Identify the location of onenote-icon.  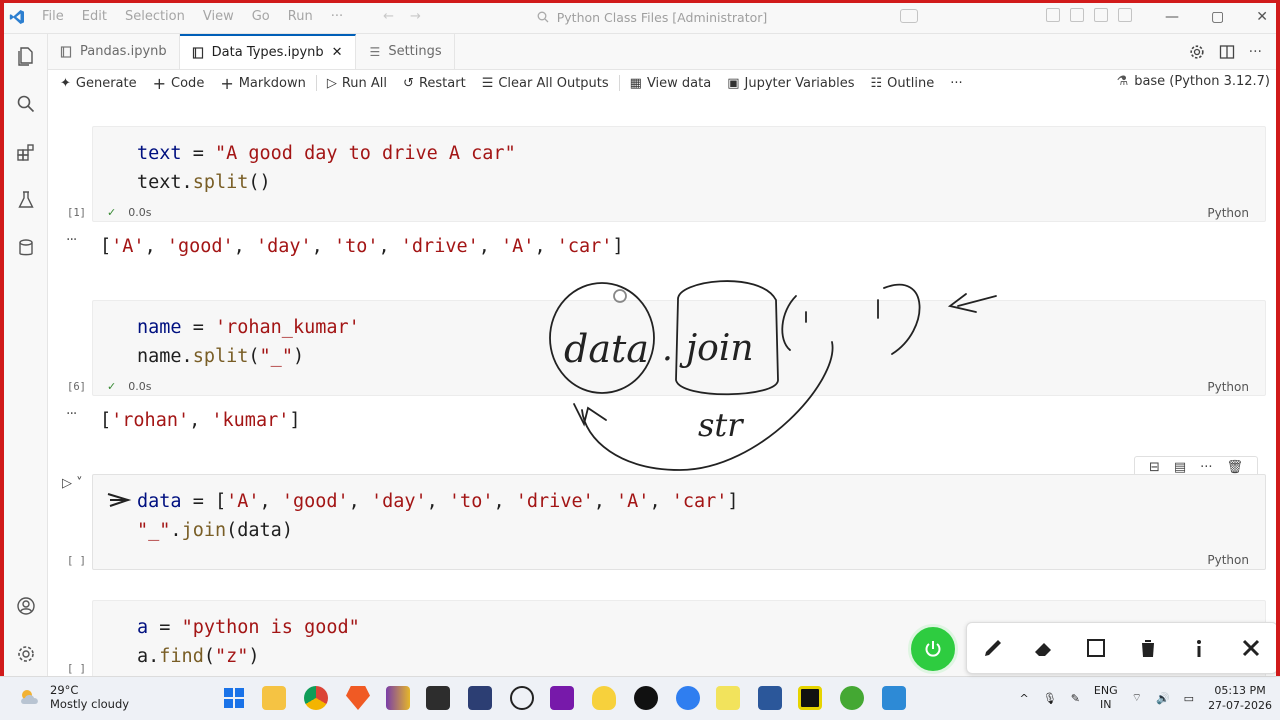
(562, 698).